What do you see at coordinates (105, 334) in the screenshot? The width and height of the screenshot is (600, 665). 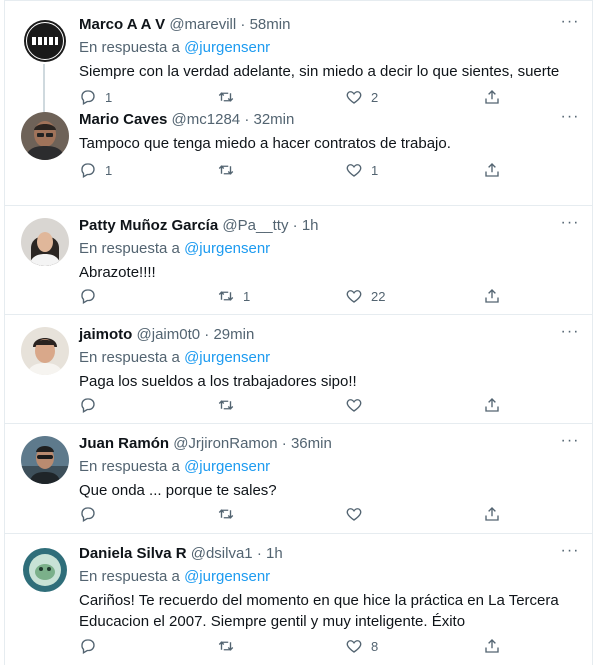 I see `author-name: jaimoto` at bounding box center [105, 334].